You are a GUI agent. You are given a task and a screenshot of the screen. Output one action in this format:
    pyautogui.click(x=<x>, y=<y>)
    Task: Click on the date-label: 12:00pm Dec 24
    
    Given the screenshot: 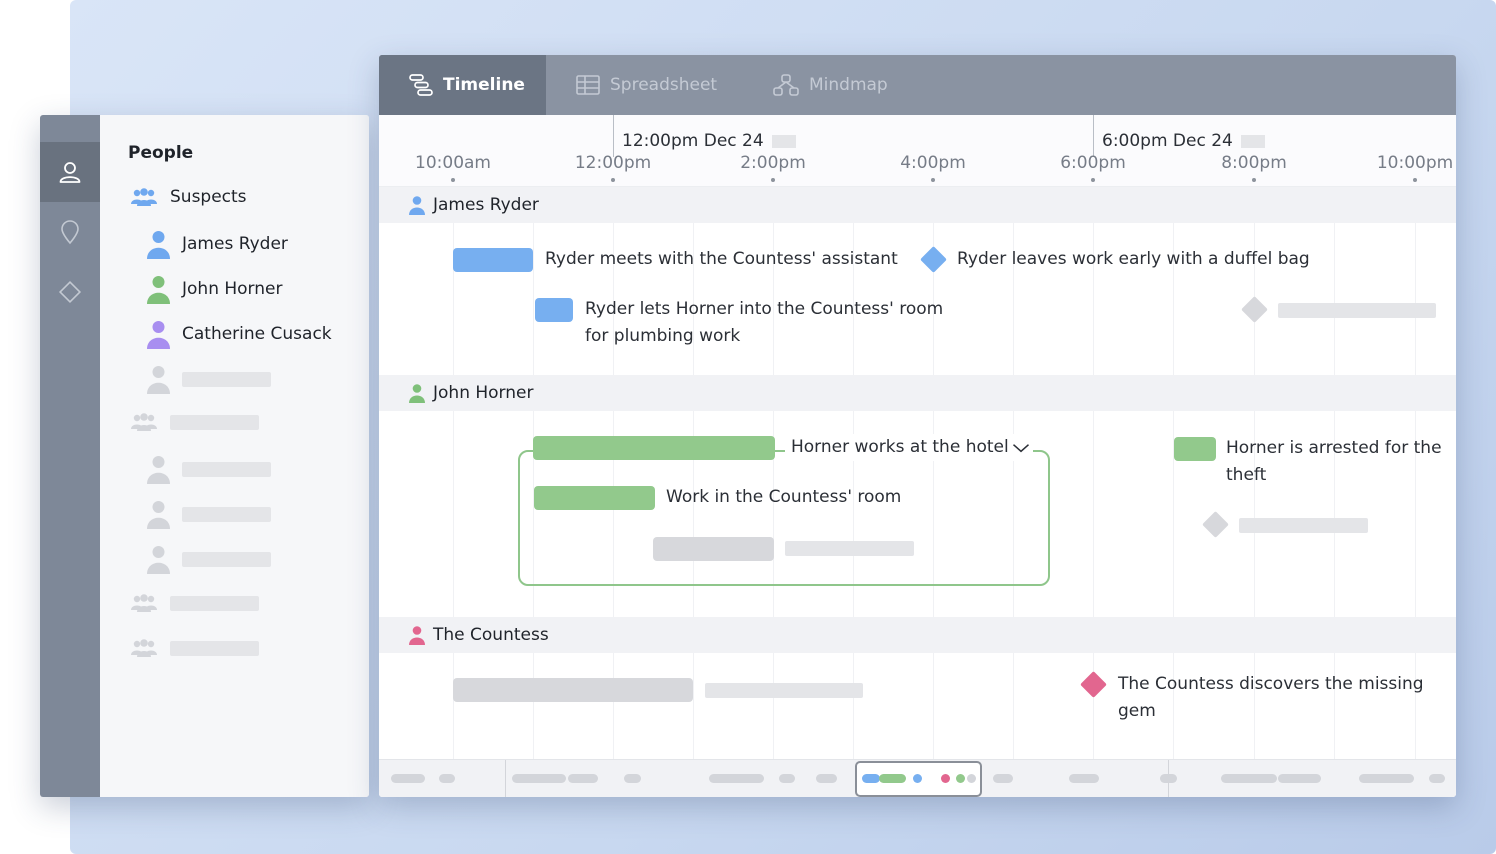 What is the action you would take?
    pyautogui.click(x=693, y=141)
    